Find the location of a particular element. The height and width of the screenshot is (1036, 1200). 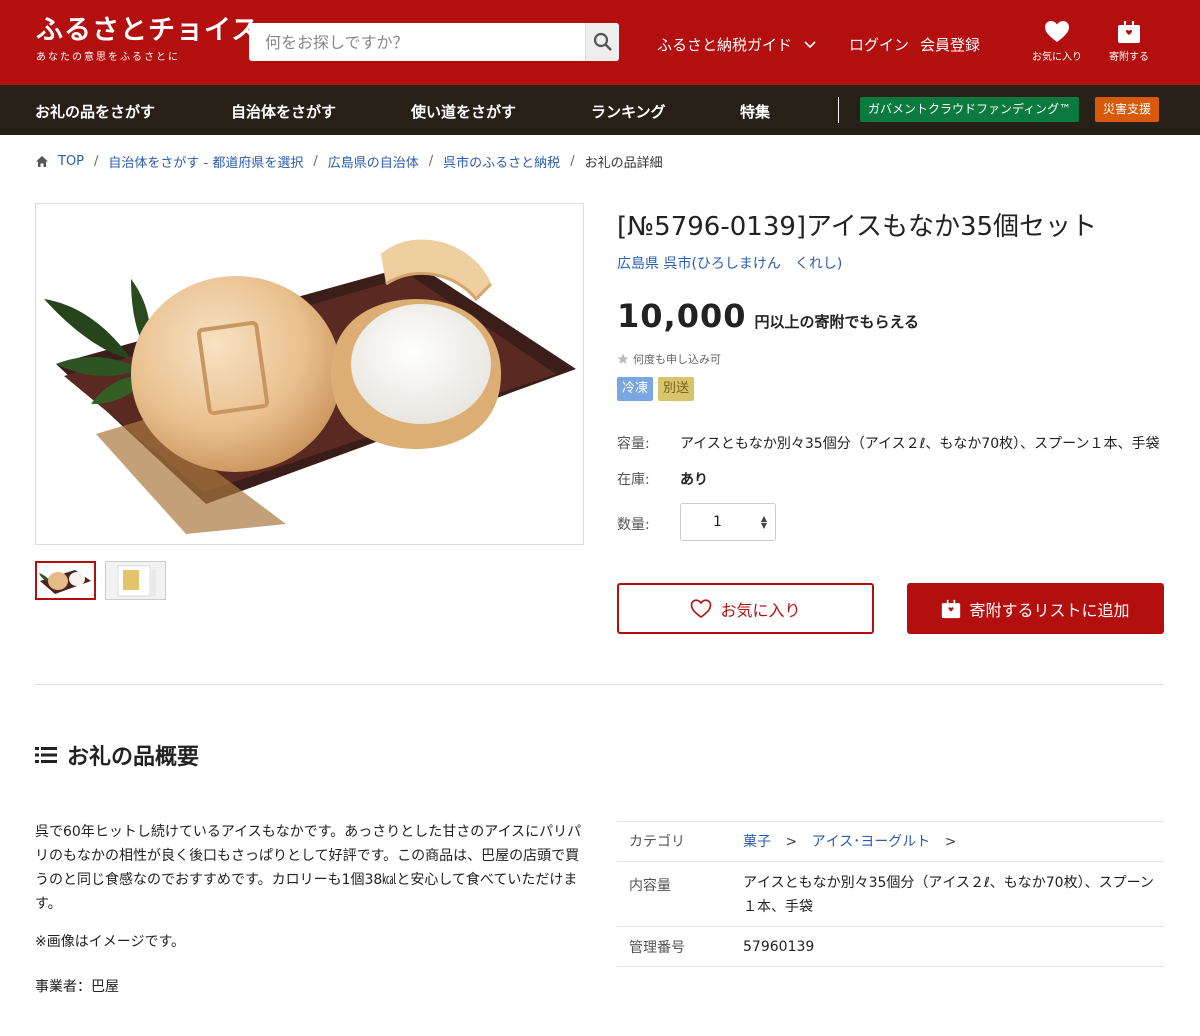

logo-text: ふるさとチョイス is located at coordinates (148, 30).